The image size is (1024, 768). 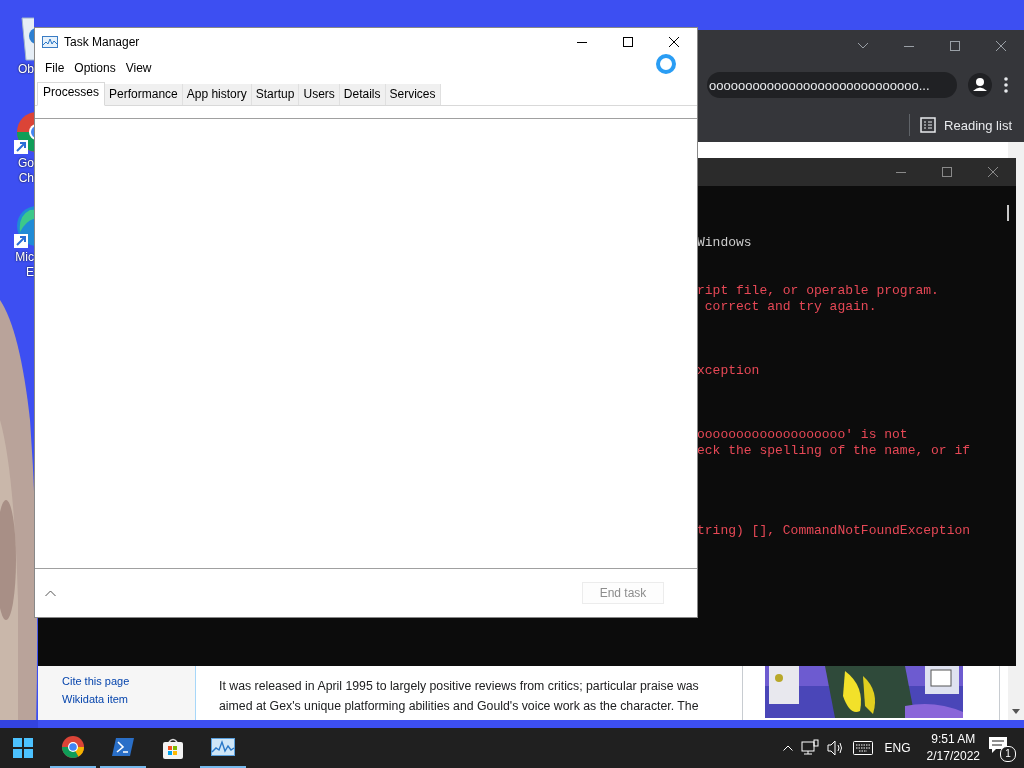 I want to click on profile-icon, so click(x=980, y=85).